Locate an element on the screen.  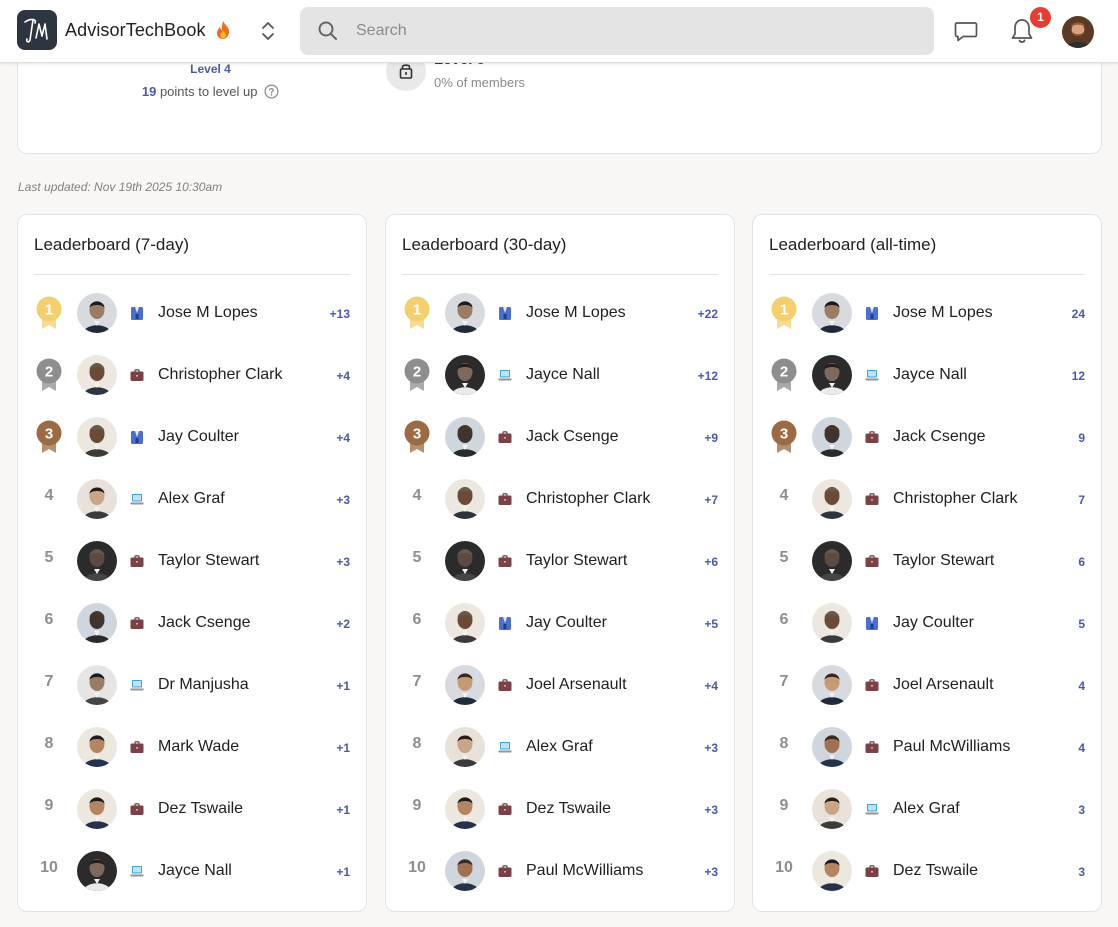
leaderboard-row: 6 Jack Csenge +2 is located at coordinates (192, 630).